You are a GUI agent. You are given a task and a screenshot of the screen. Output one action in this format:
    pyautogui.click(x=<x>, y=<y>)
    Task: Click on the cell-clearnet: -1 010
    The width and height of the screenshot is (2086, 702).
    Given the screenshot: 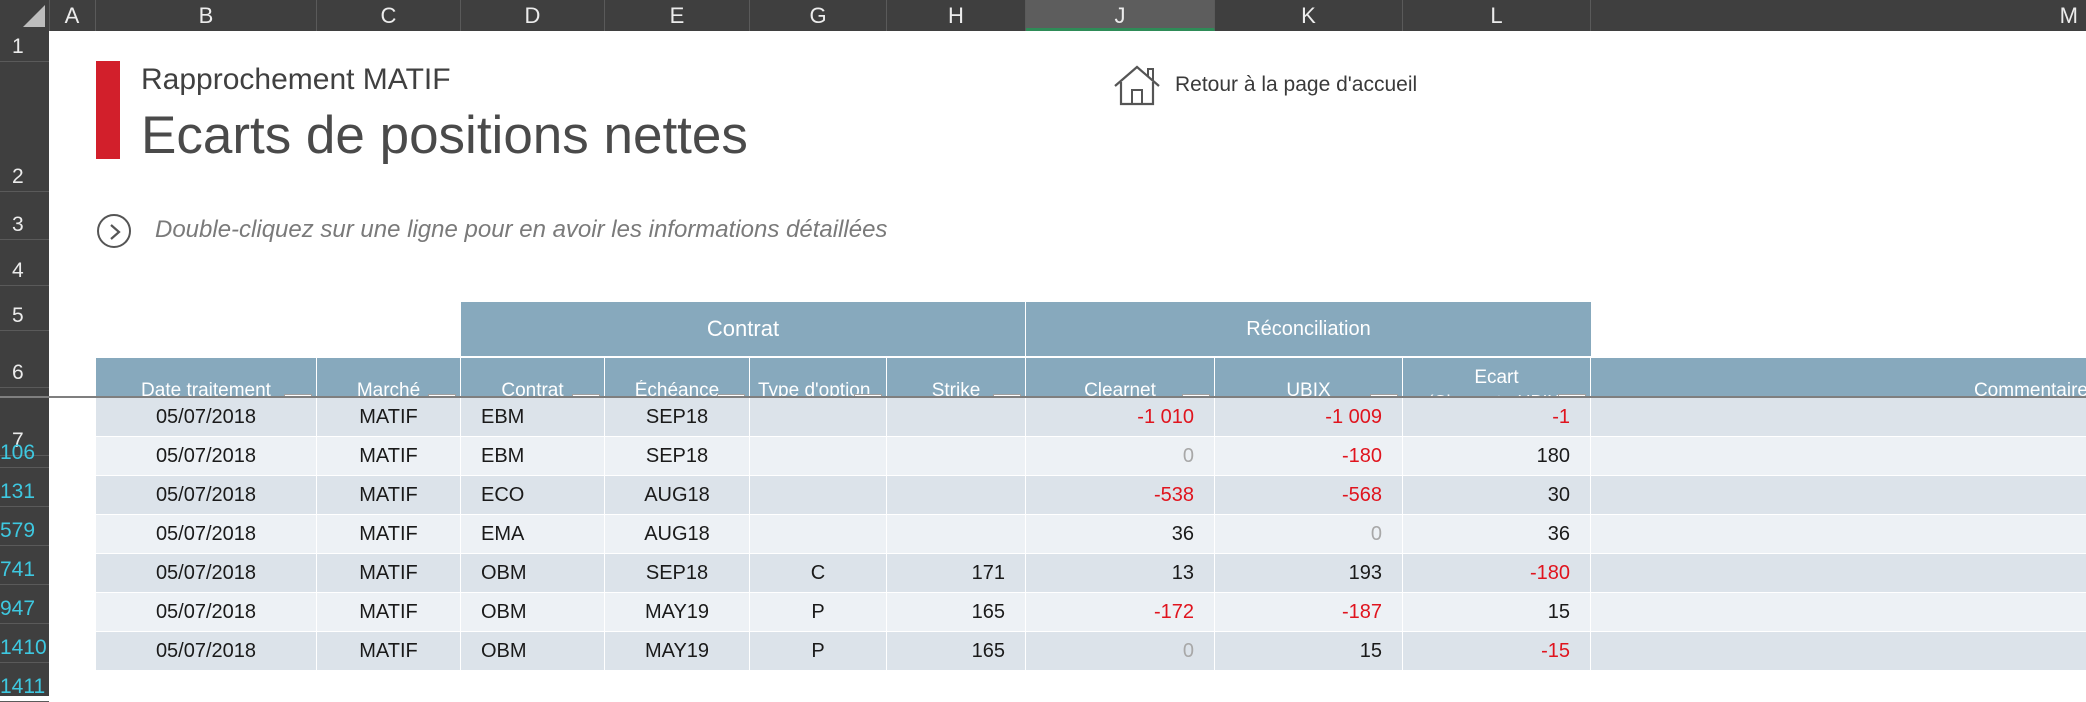 What is the action you would take?
    pyautogui.click(x=1120, y=417)
    